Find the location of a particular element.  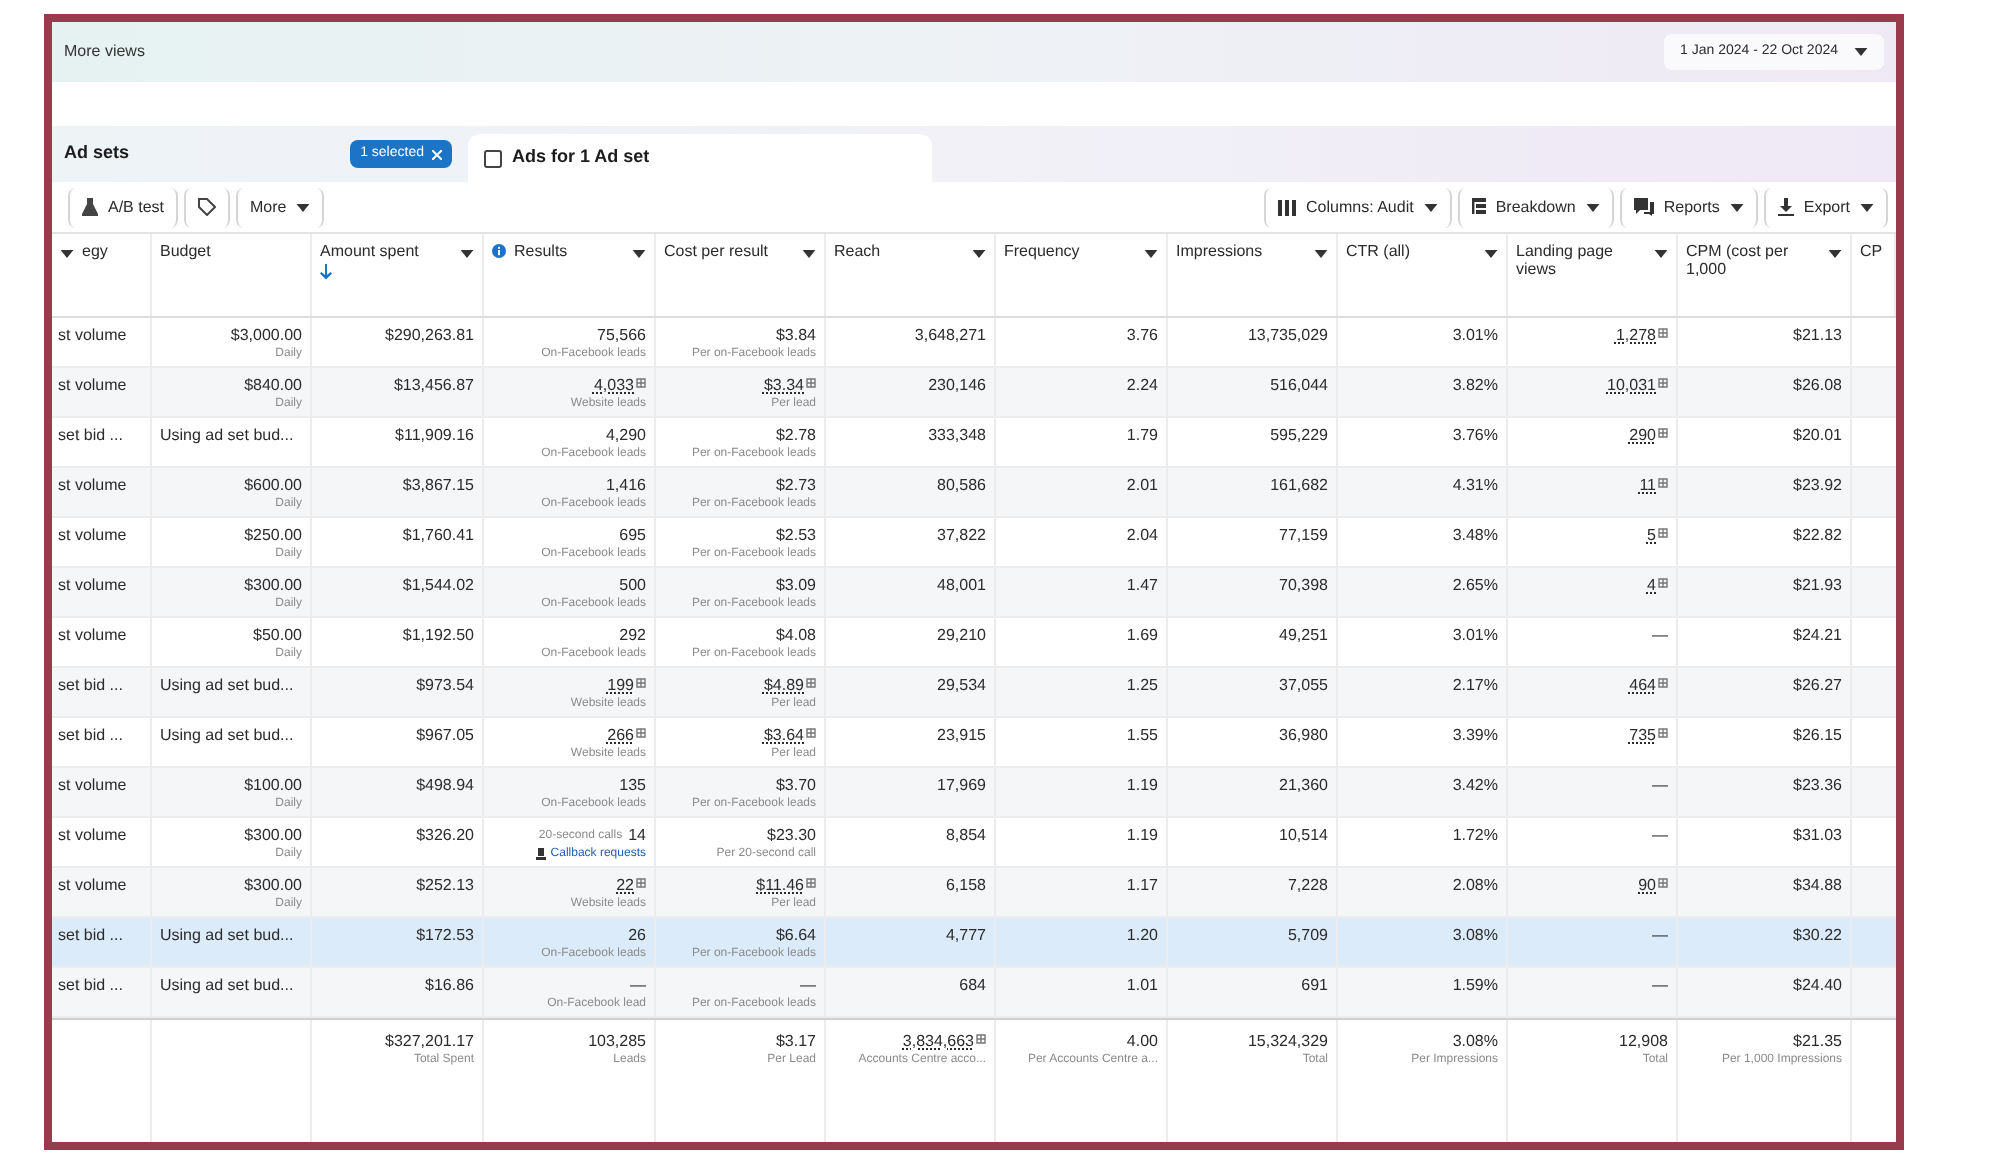

cell-value: 15,324,329 is located at coordinates (1287, 1042).